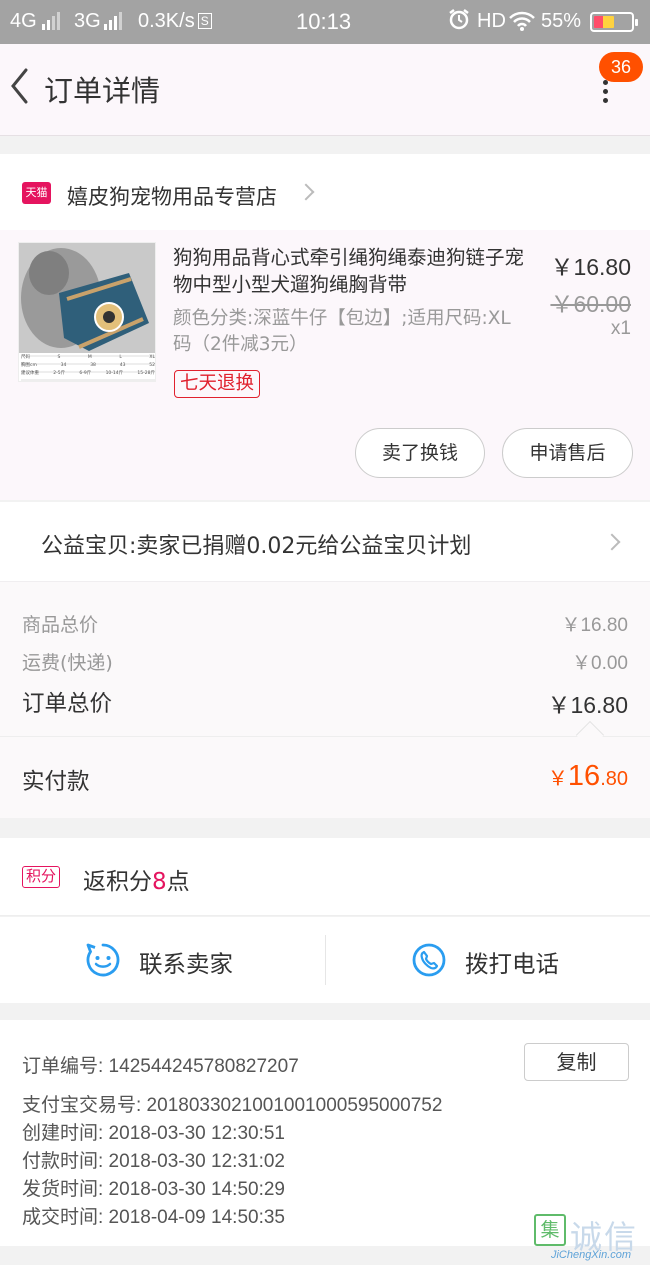  I want to click on shipping-label: 运费(快递), so click(67, 663).